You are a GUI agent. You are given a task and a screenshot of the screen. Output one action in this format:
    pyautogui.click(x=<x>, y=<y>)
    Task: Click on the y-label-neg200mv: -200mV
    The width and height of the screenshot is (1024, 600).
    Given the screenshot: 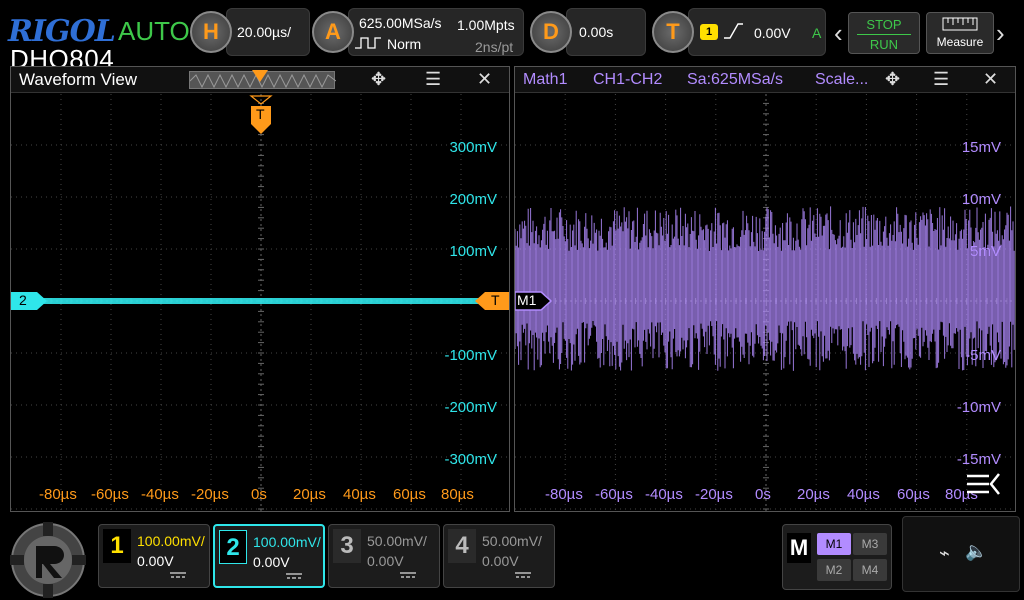 What is the action you would take?
    pyautogui.click(x=470, y=407)
    